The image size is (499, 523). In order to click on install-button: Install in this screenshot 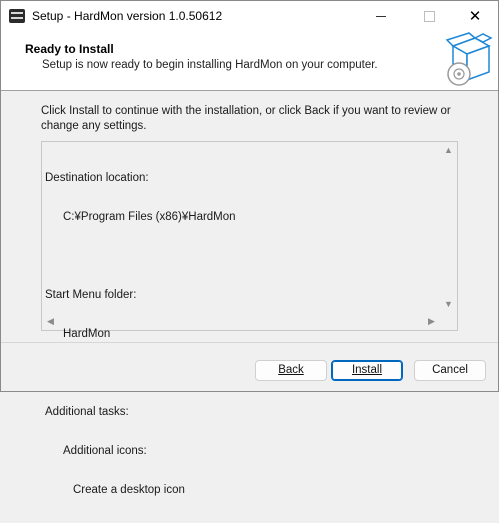, I will do `click(367, 370)`.